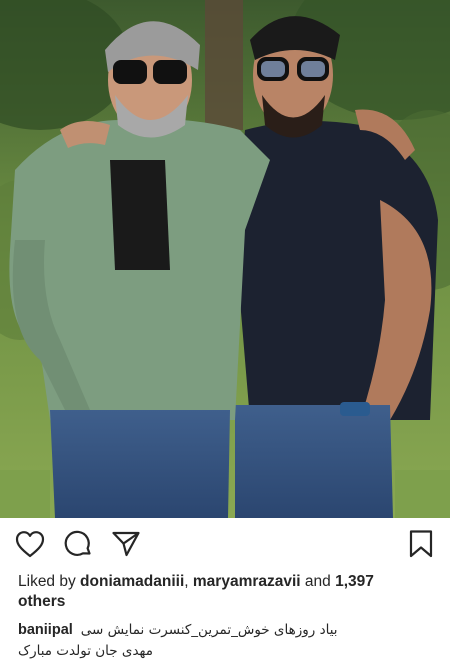  I want to click on save-button, so click(421, 544).